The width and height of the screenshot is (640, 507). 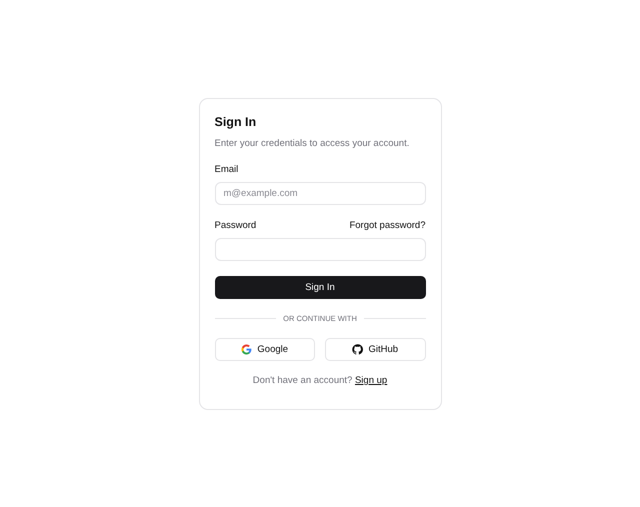 I want to click on sign-up-link: Sign up, so click(x=371, y=380).